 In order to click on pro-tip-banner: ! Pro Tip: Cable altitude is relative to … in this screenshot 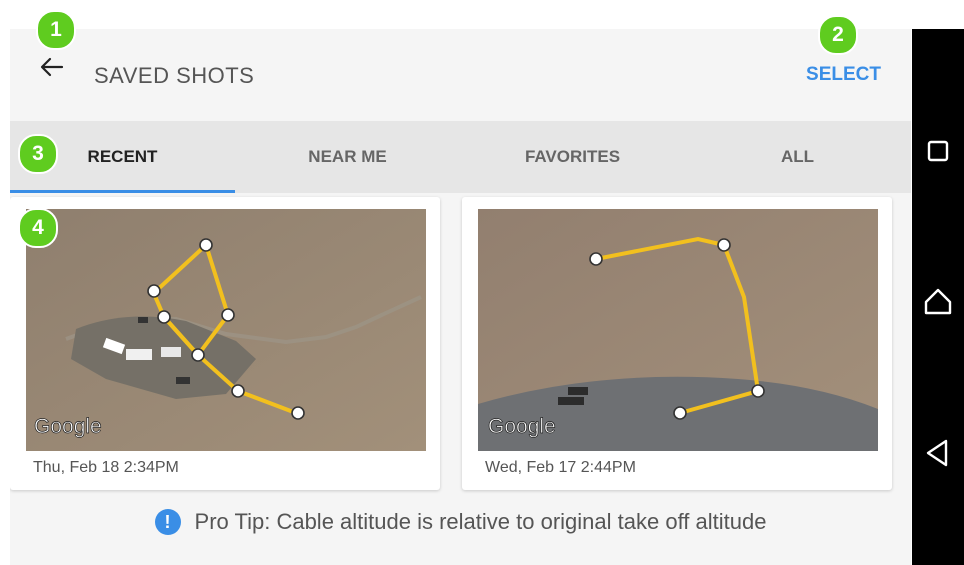, I will do `click(460, 537)`.